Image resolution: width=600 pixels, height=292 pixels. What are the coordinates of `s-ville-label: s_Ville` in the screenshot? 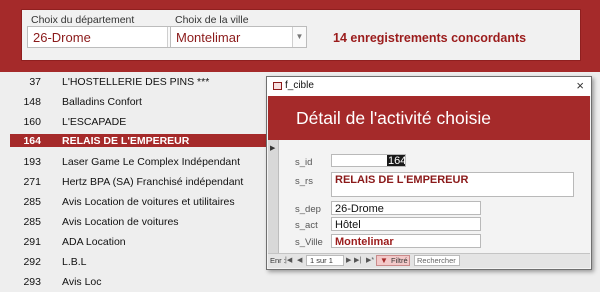 It's located at (309, 242).